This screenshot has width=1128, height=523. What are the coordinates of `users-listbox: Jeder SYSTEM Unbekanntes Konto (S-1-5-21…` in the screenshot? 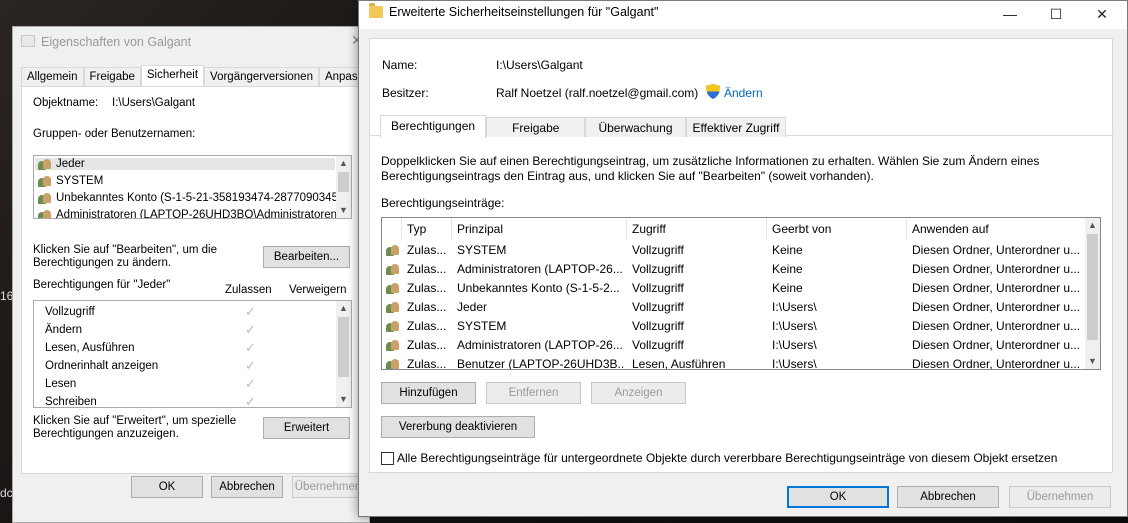 It's located at (192, 187).